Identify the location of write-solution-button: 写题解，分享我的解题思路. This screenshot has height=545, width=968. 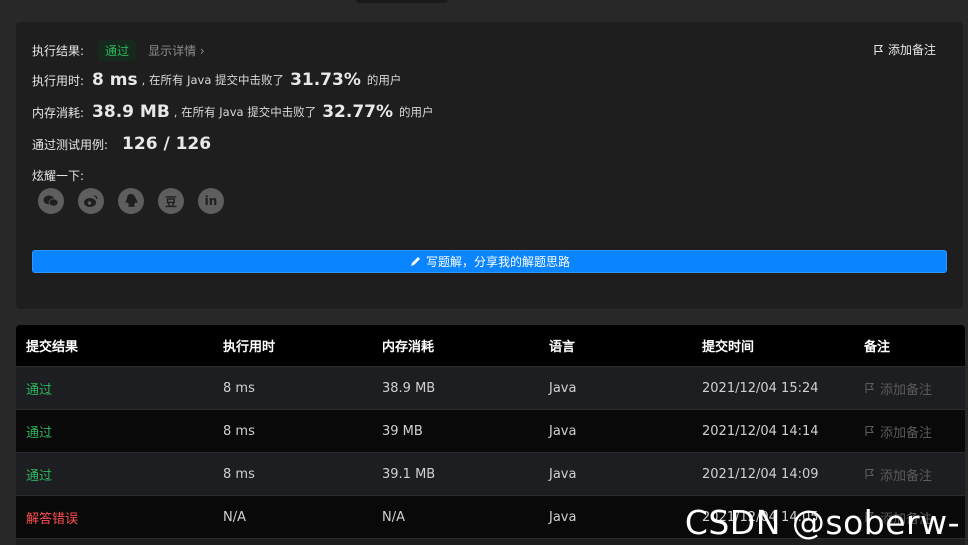
(489, 261).